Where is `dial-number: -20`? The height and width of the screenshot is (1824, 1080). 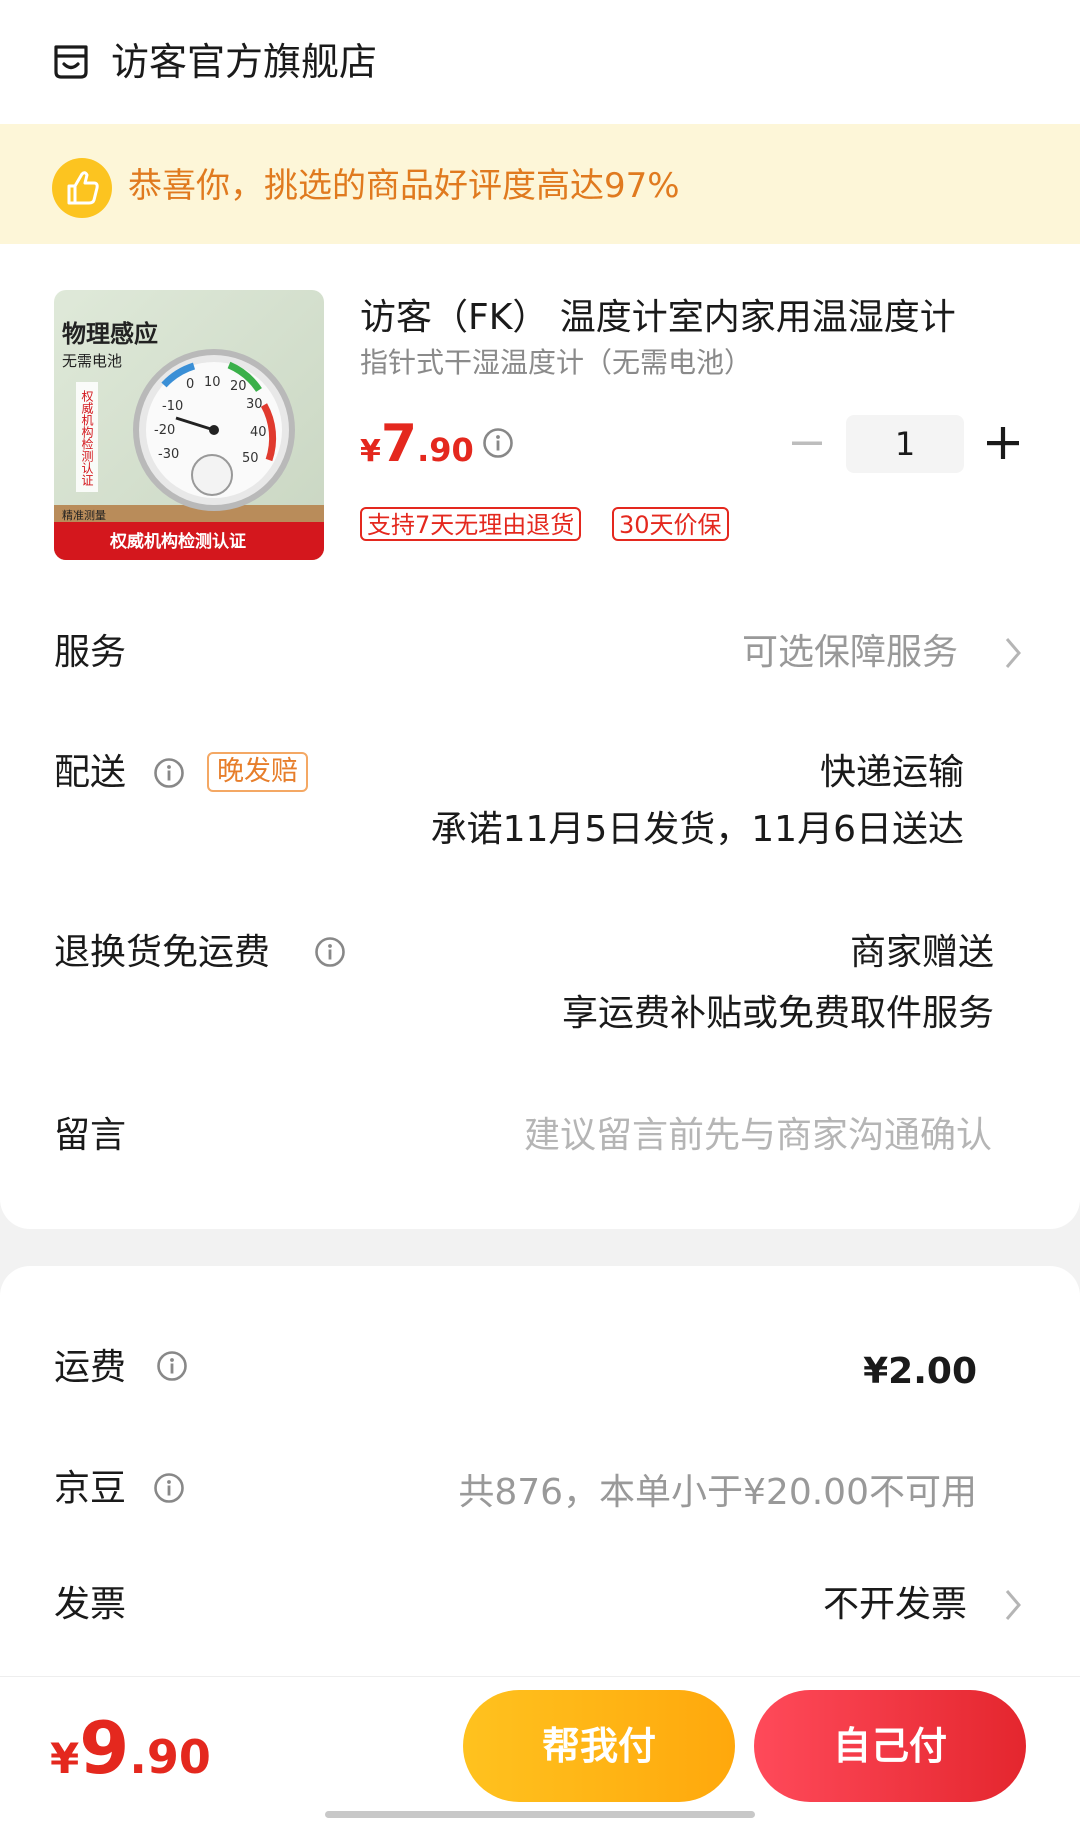
dial-number: -20 is located at coordinates (164, 430).